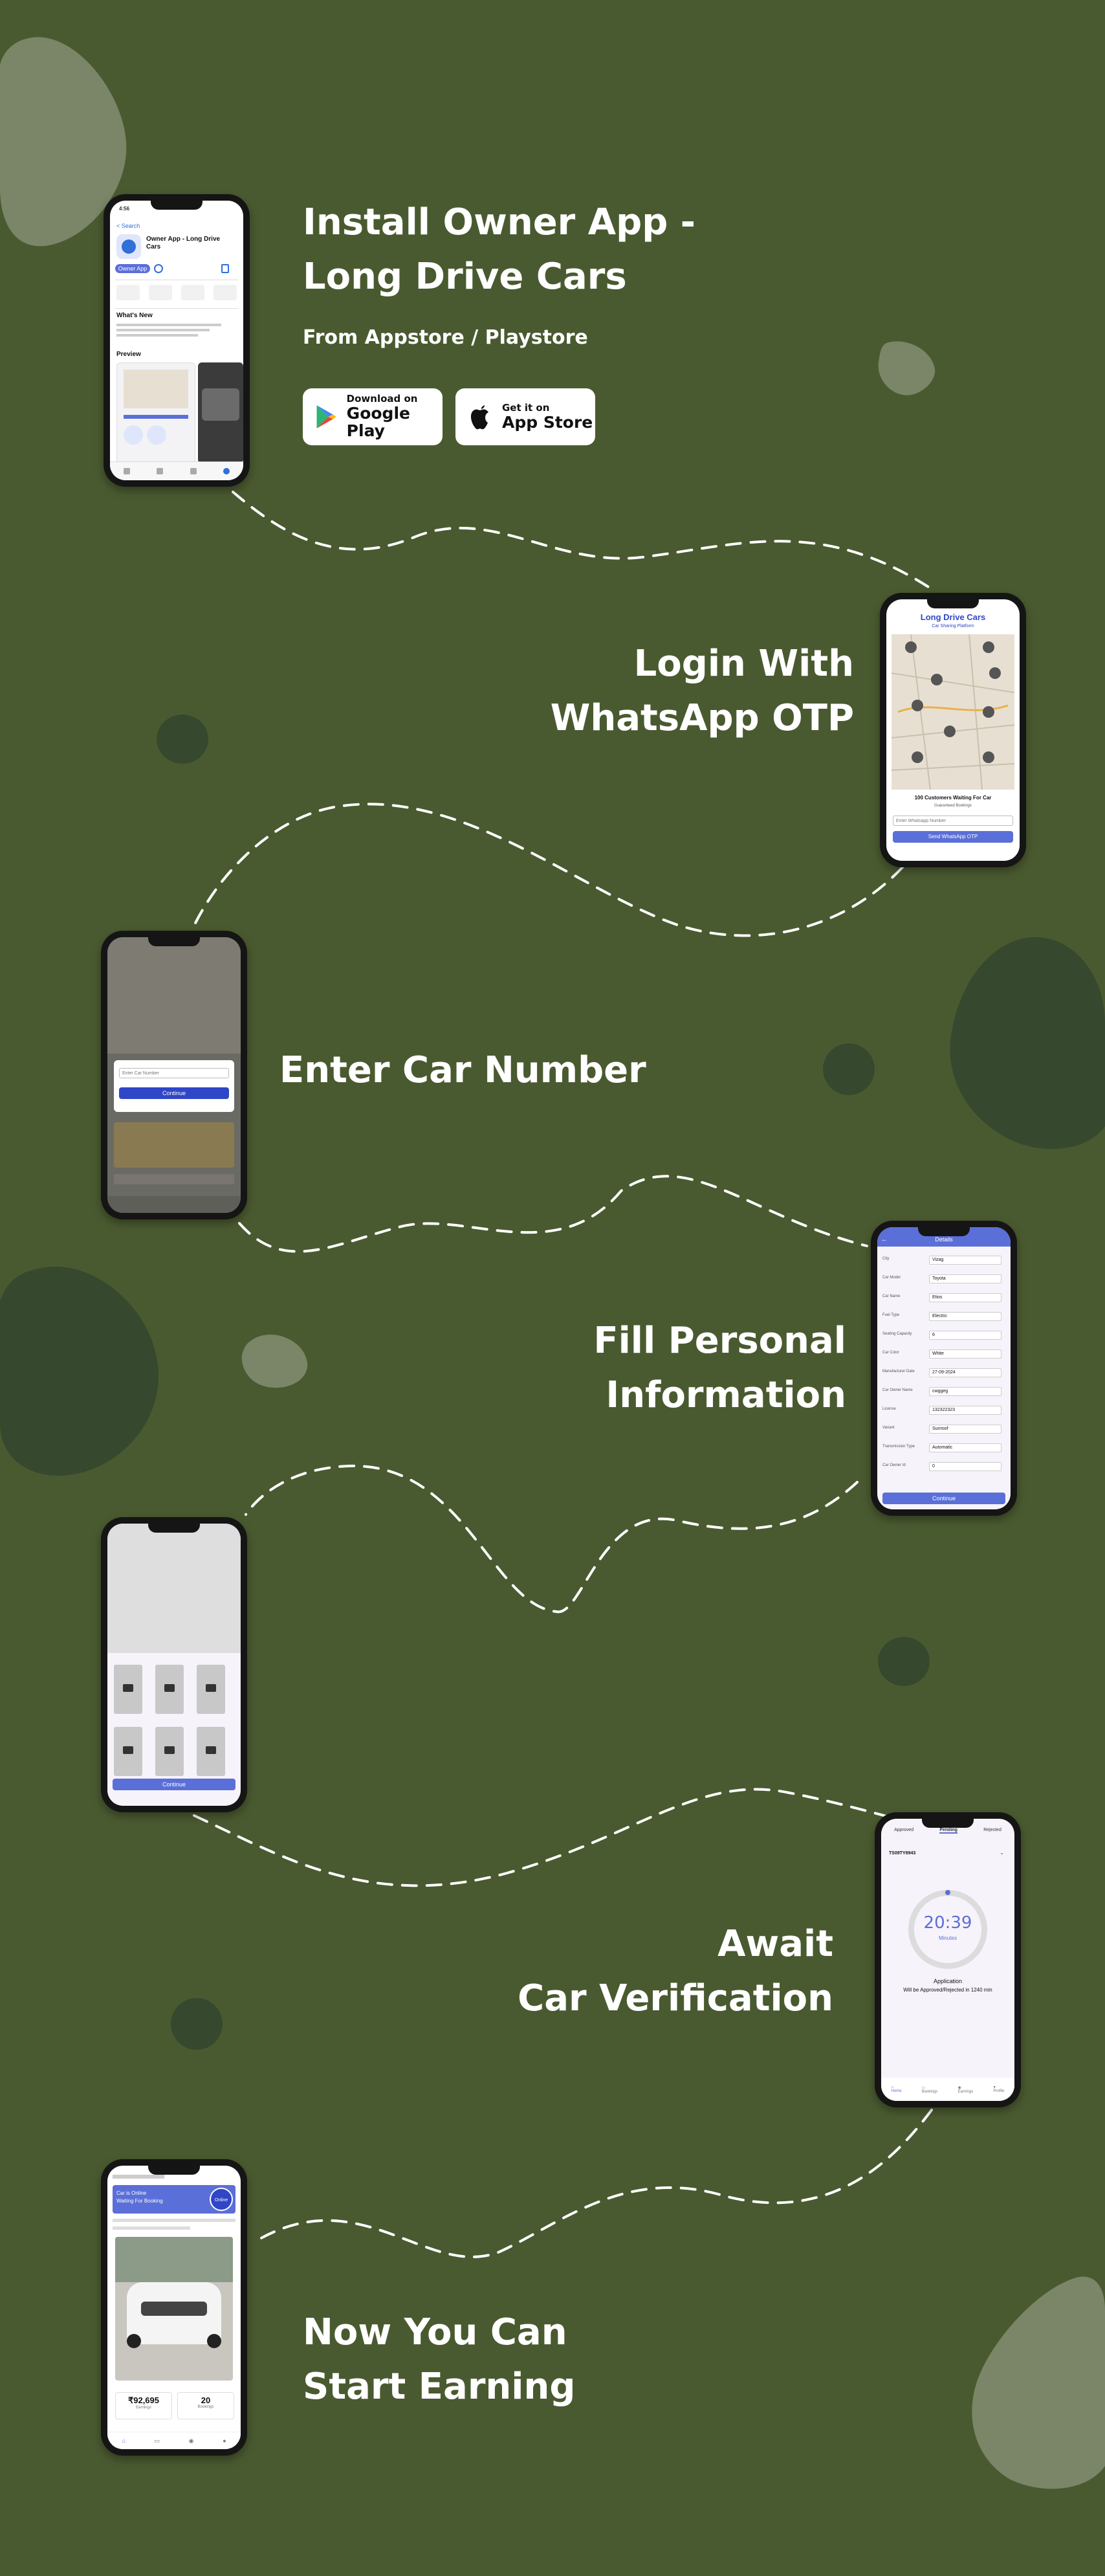 This screenshot has height=2576, width=1105. I want to click on nav-bookings: ▭ Bookings, so click(930, 2089).